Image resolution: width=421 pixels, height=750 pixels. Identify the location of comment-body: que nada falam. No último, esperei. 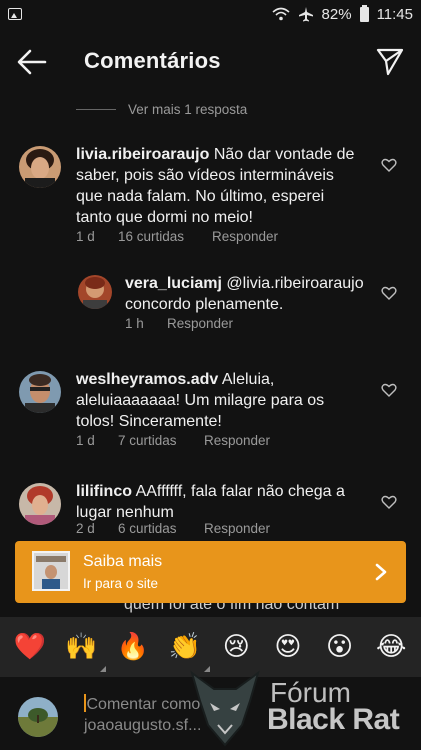
(200, 196).